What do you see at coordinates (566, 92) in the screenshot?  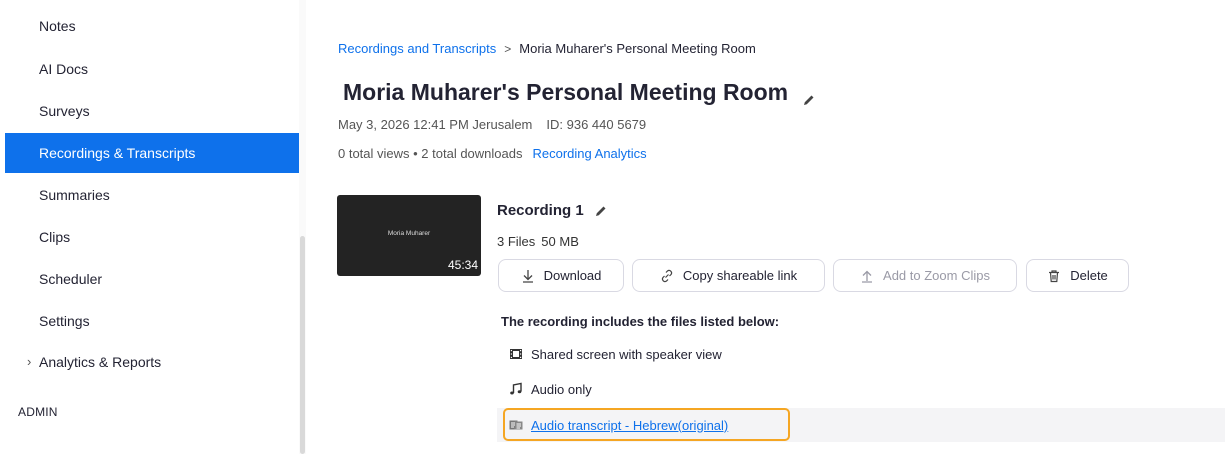 I see `page-title: Moria Muharer's Personal Meeting Room` at bounding box center [566, 92].